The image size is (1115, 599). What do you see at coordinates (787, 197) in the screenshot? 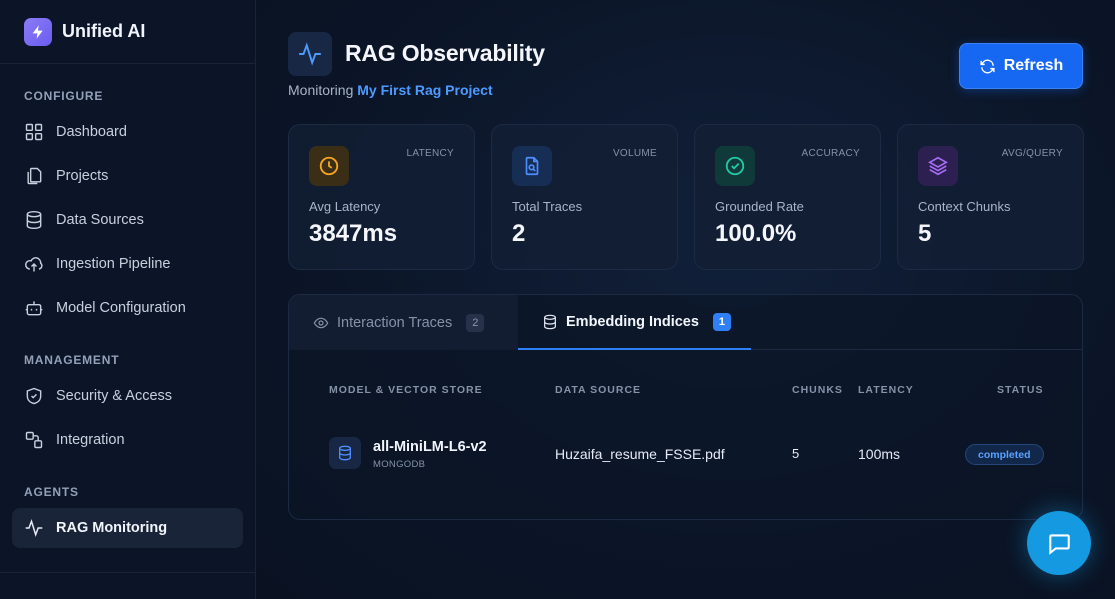
I see `stat-card-accuracy: ACCURACY Grounded Rate 100.0%` at bounding box center [787, 197].